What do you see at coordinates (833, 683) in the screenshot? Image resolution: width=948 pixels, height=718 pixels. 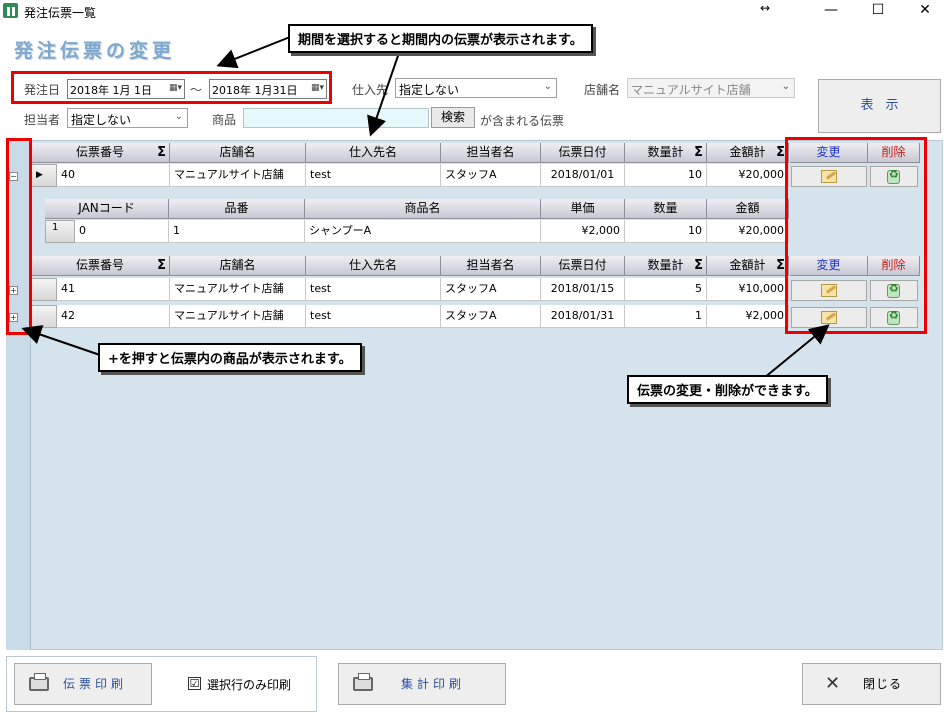 I see `close-icon: ✕` at bounding box center [833, 683].